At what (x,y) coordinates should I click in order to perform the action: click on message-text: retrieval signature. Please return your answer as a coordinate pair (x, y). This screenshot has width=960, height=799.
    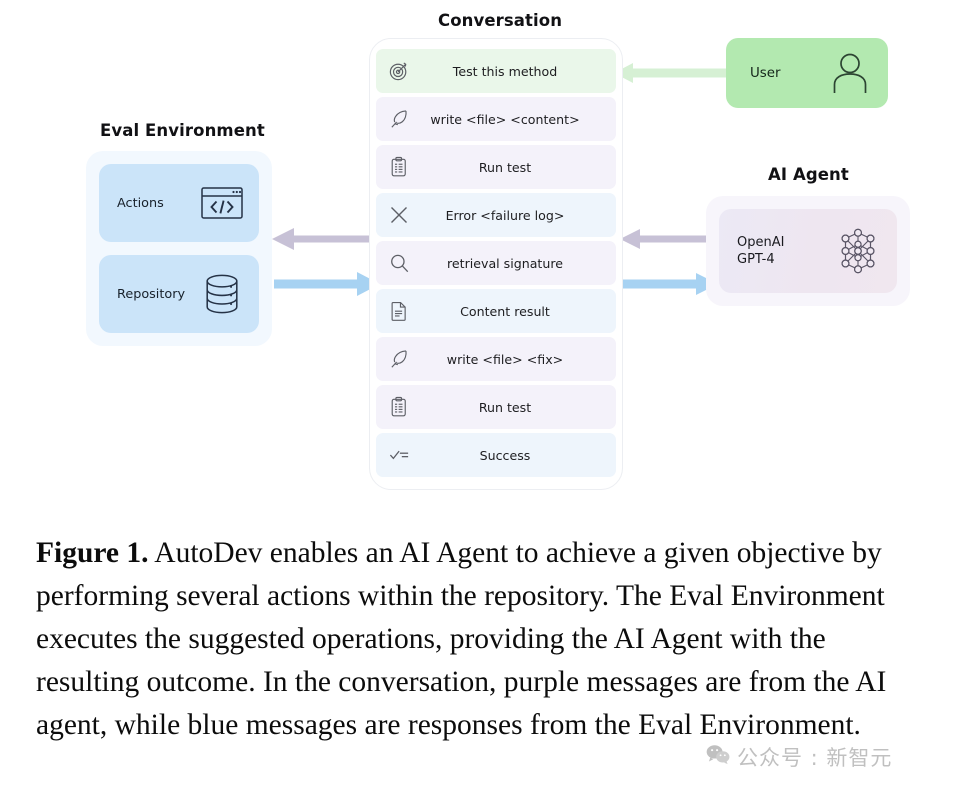
    Looking at the image, I should click on (504, 263).